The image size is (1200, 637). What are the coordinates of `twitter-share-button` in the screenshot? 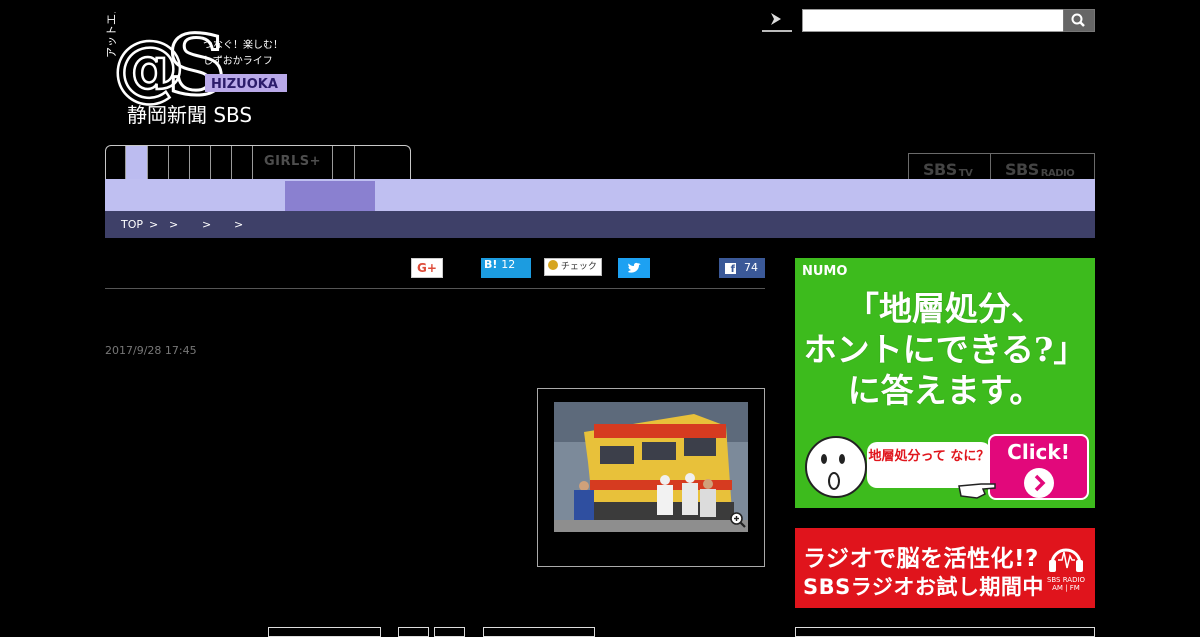 It's located at (634, 268).